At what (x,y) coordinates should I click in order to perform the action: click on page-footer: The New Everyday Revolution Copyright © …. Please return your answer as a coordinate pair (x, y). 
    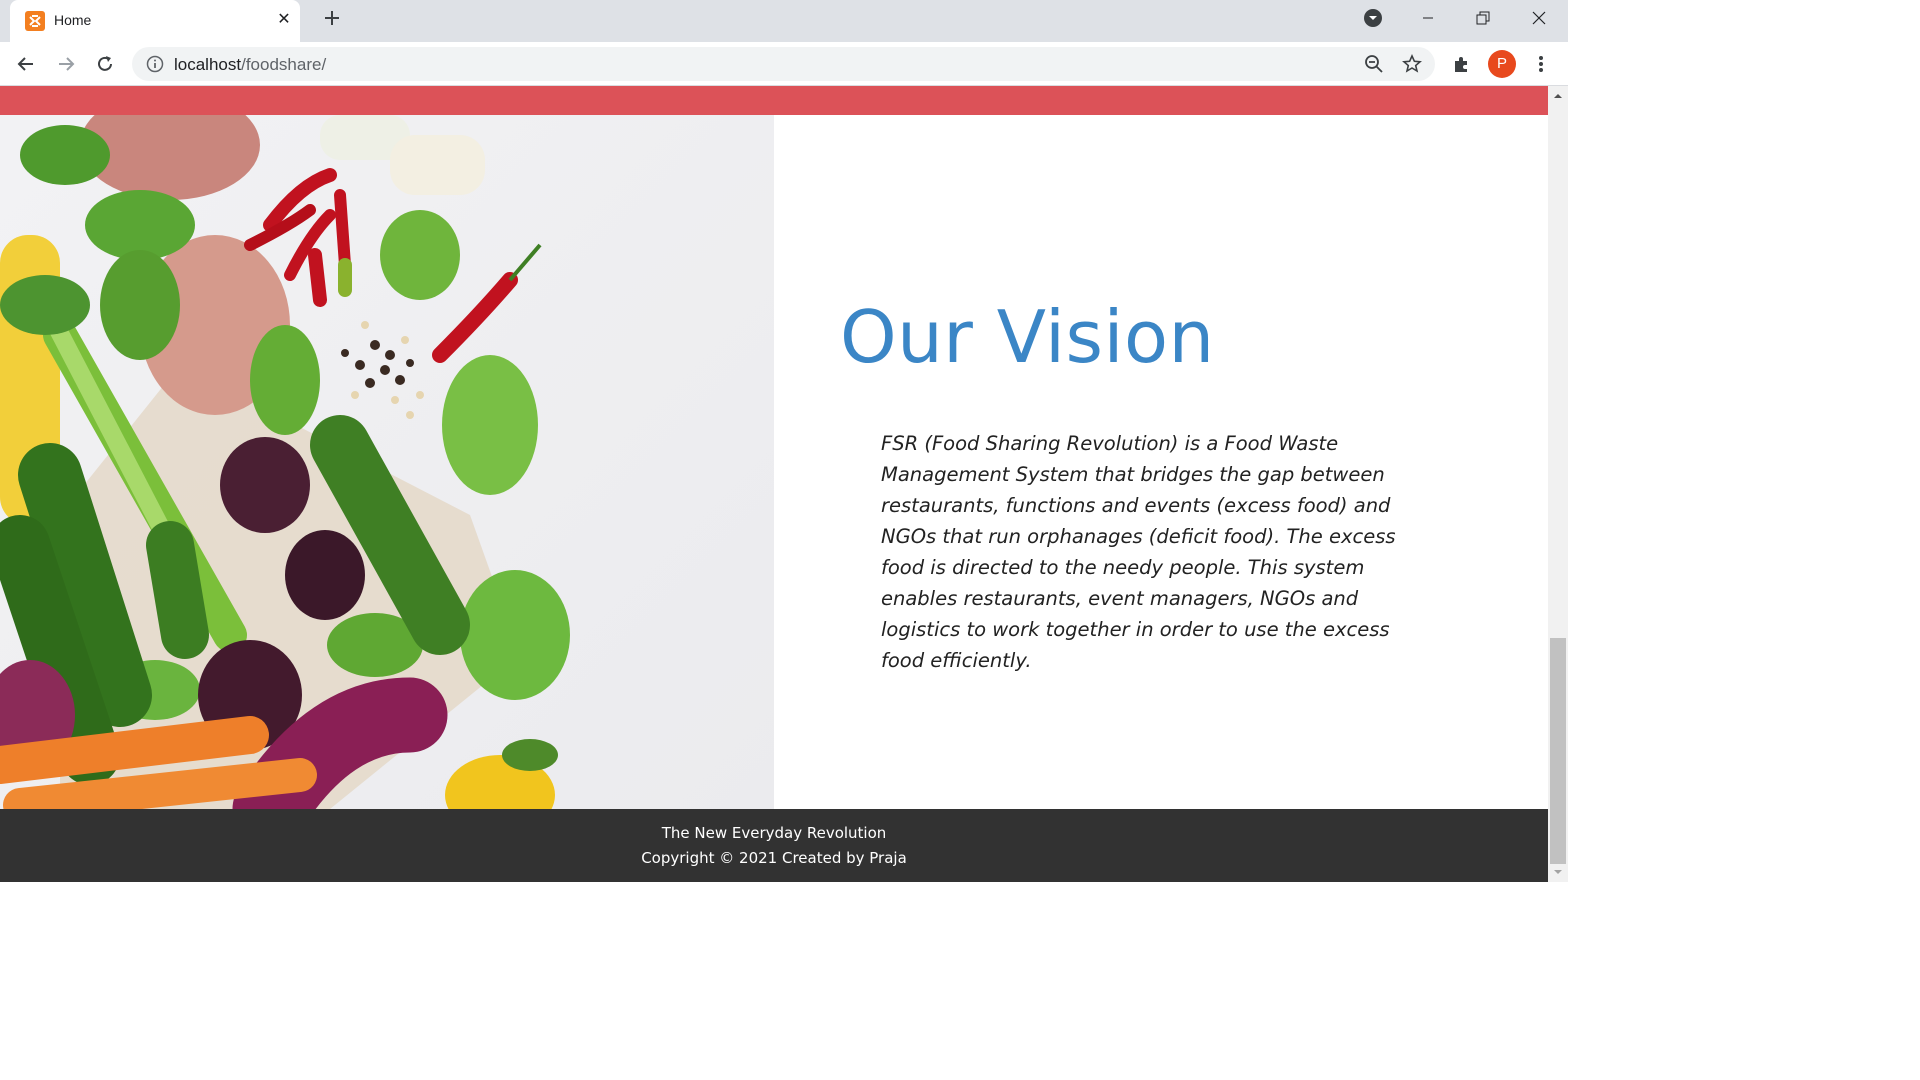
    Looking at the image, I should click on (774, 845).